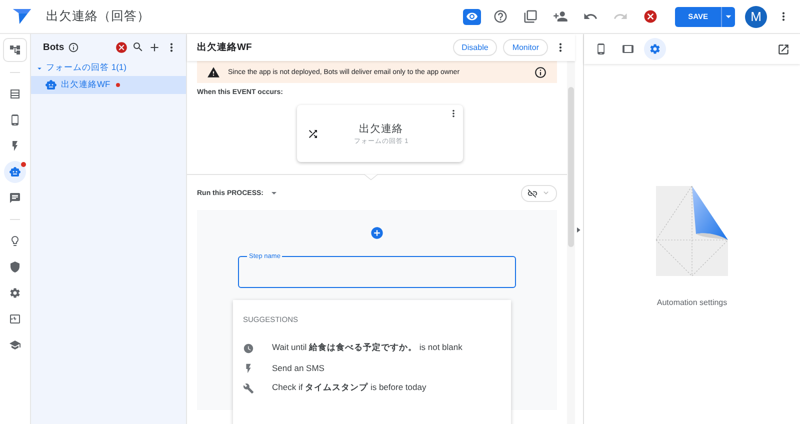  I want to click on suggestion-item: Check if タイムスタンプ is before today, so click(372, 388).